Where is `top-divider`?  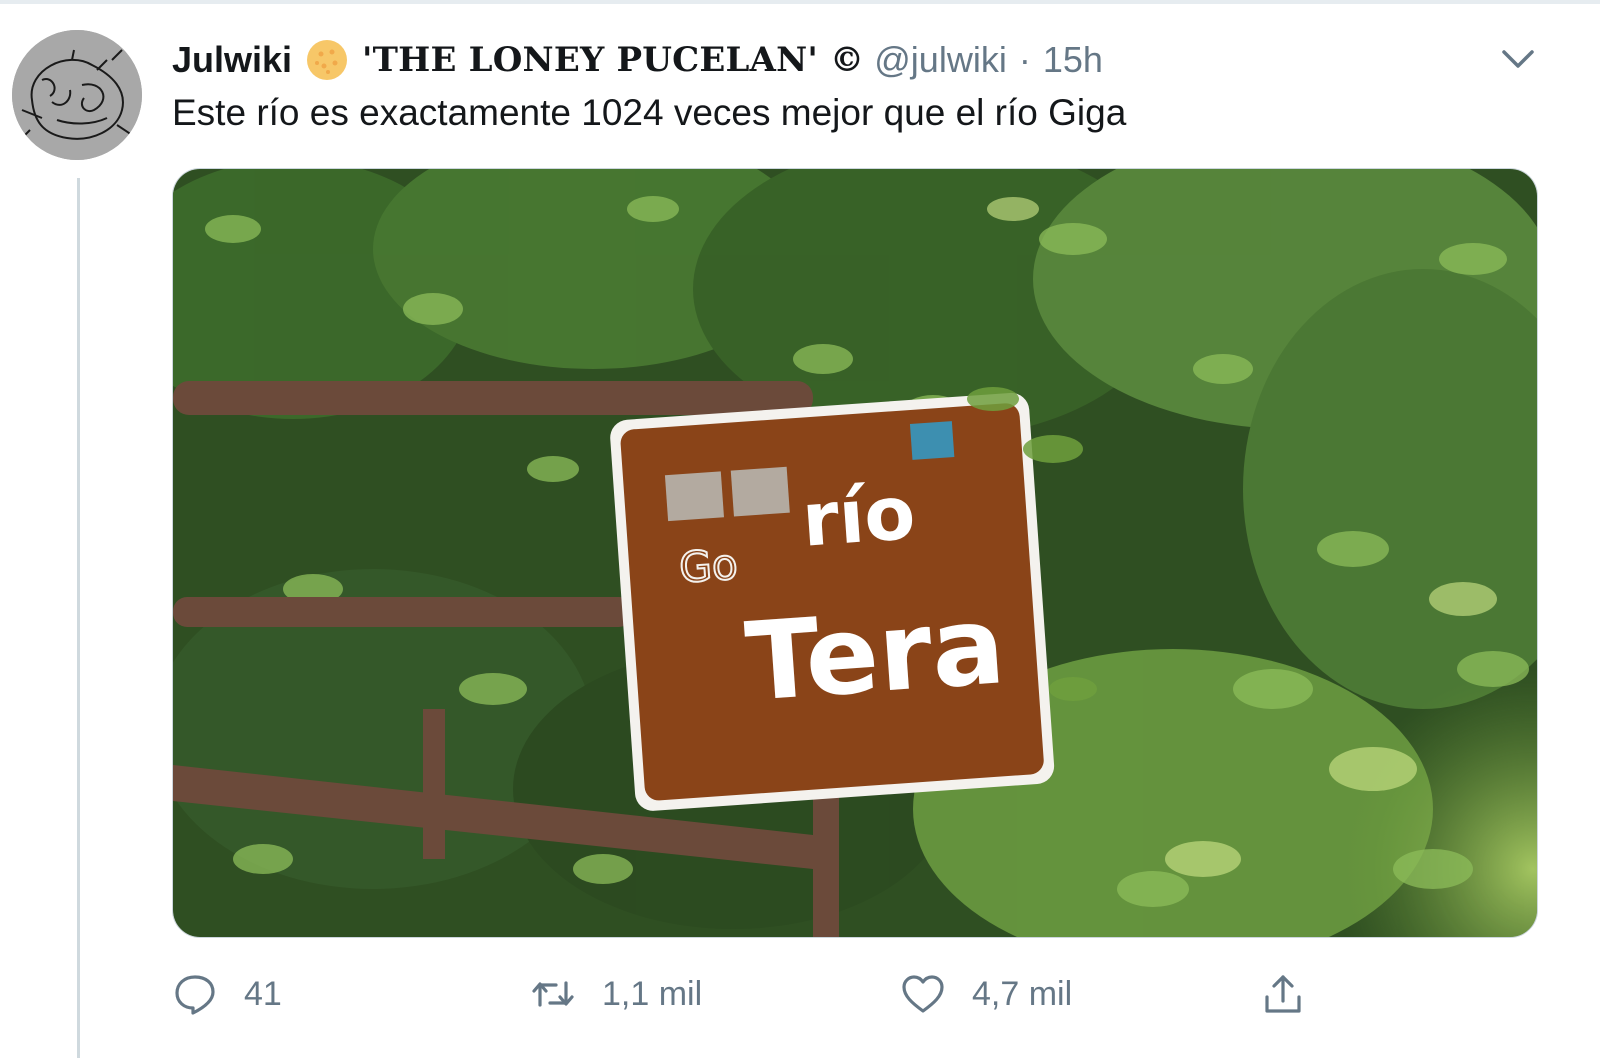
top-divider is located at coordinates (800, 2).